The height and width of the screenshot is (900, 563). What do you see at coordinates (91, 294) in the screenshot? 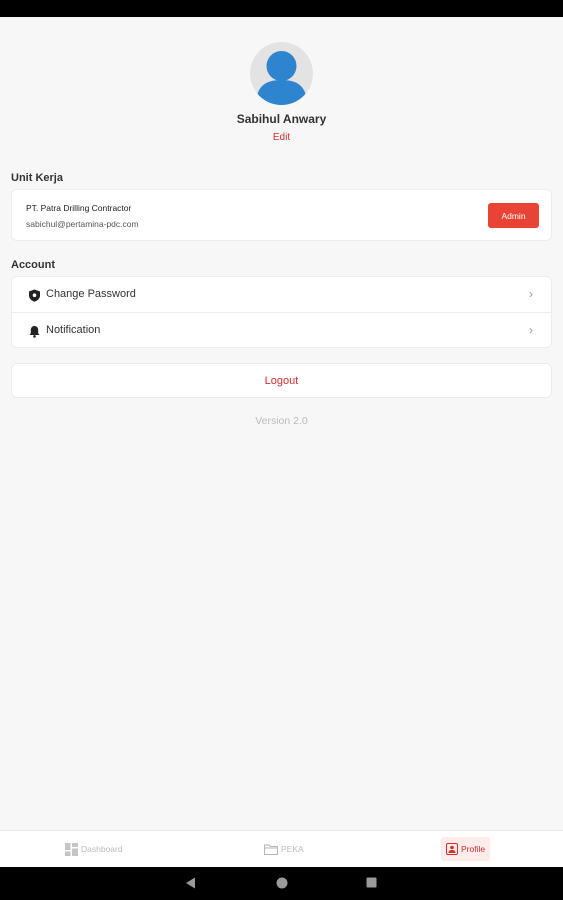
I see `change-password-label: Change Password` at bounding box center [91, 294].